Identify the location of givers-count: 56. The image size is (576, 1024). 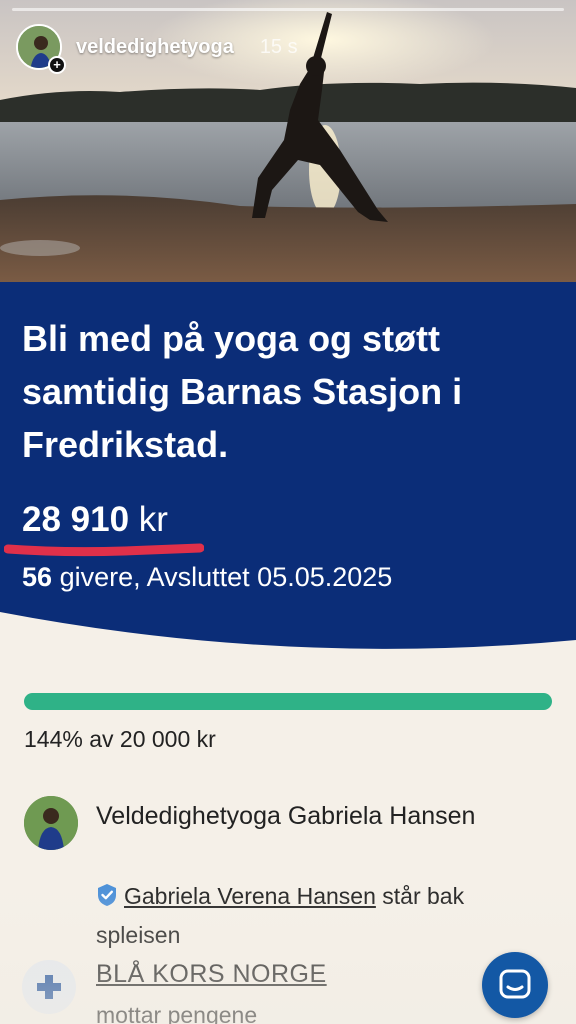
(37, 577).